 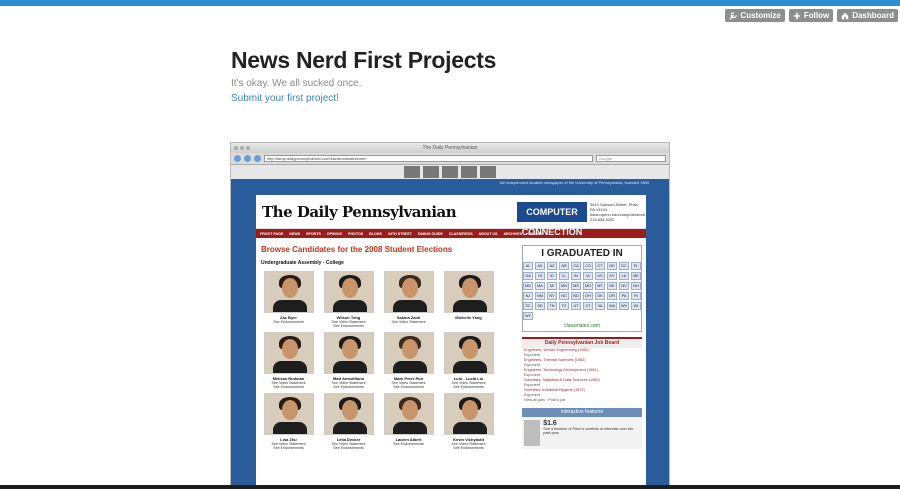 I want to click on state-button: AK, so click(x=540, y=266).